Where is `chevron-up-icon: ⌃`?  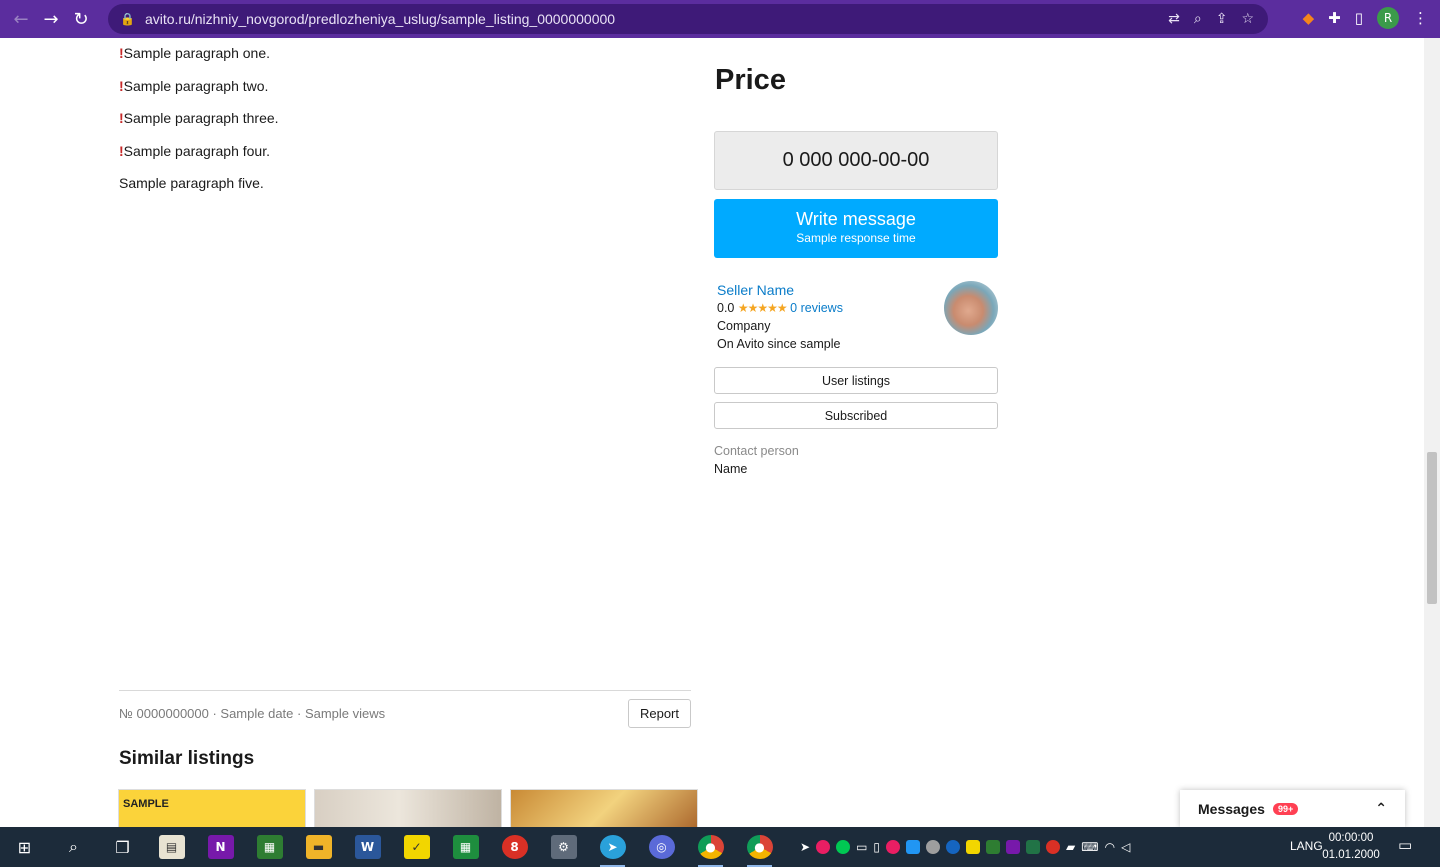 chevron-up-icon: ⌃ is located at coordinates (1381, 809).